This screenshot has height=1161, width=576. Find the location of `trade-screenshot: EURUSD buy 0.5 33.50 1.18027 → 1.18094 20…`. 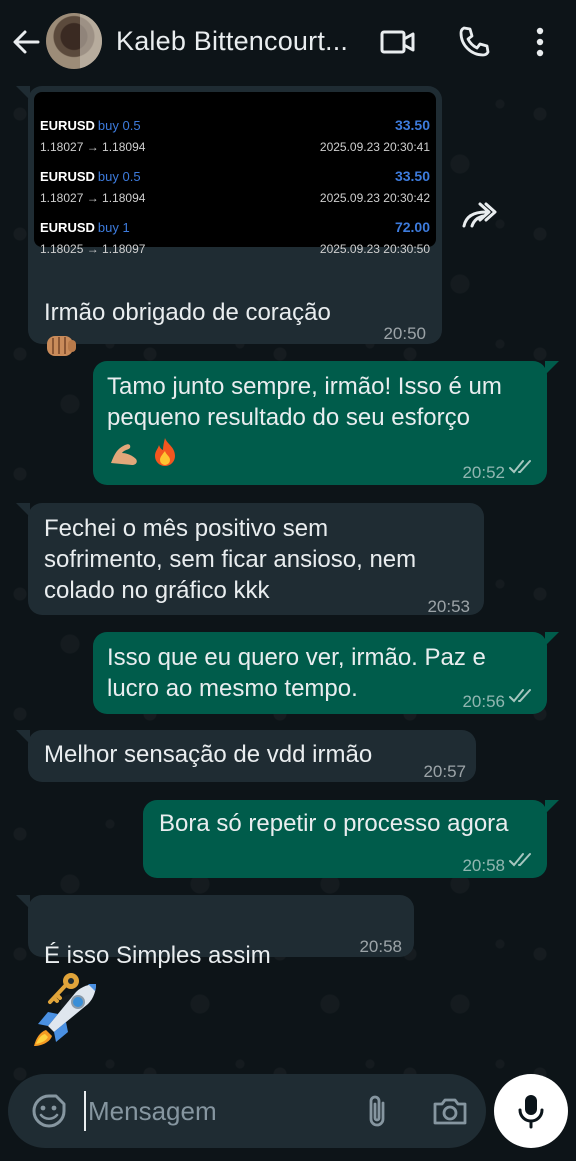

trade-screenshot: EURUSD buy 0.5 33.50 1.18027 → 1.18094 20… is located at coordinates (235, 174).